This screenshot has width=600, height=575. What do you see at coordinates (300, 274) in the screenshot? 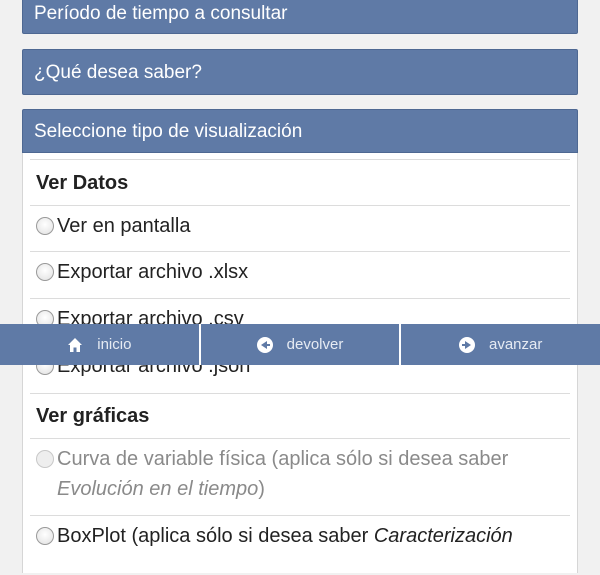
I see `option-exportar-xlsx: Exportar archivo .xlsx` at bounding box center [300, 274].